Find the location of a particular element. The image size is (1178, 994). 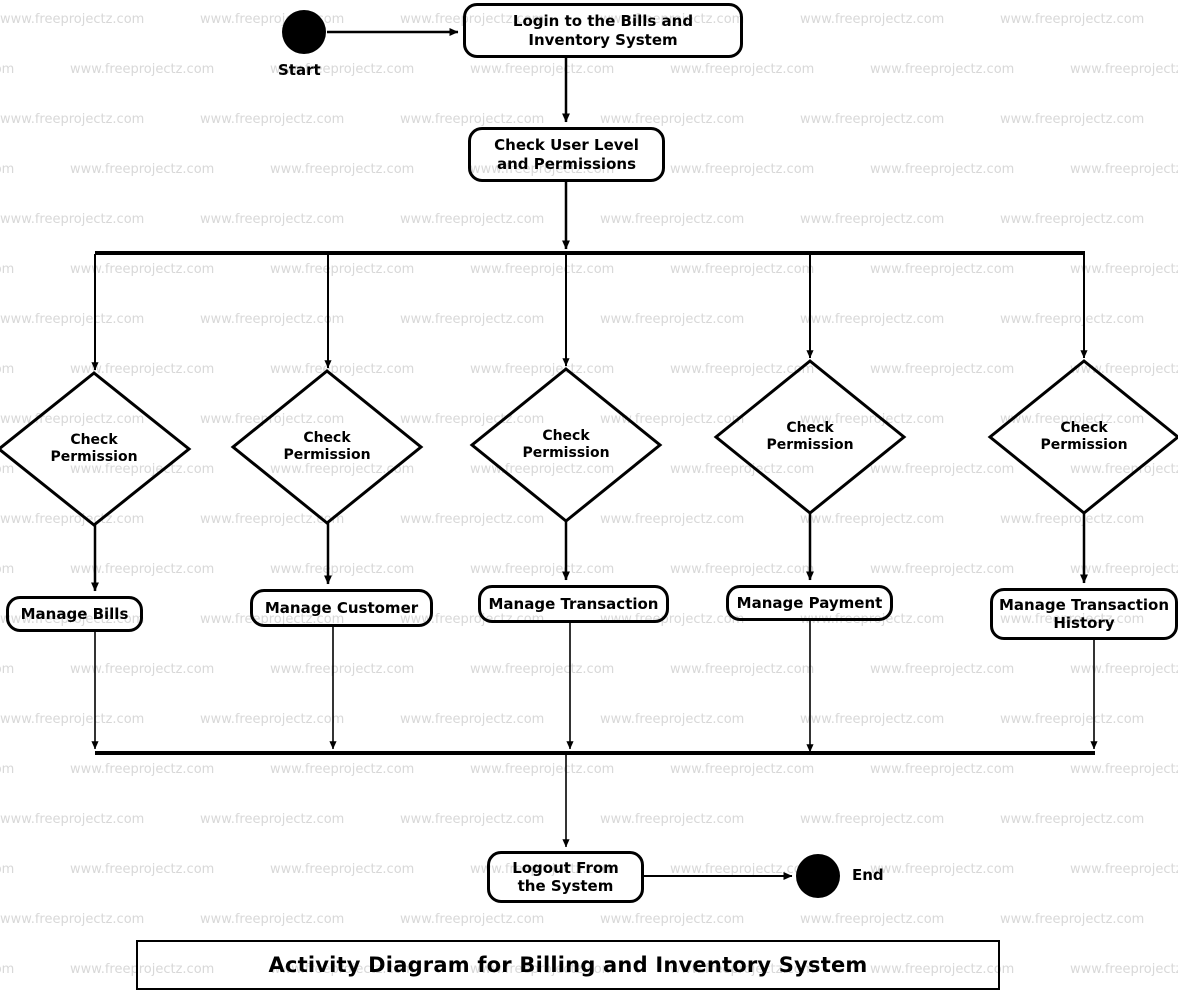

decision-check-permission-3: Check Permission is located at coordinates (566, 445).